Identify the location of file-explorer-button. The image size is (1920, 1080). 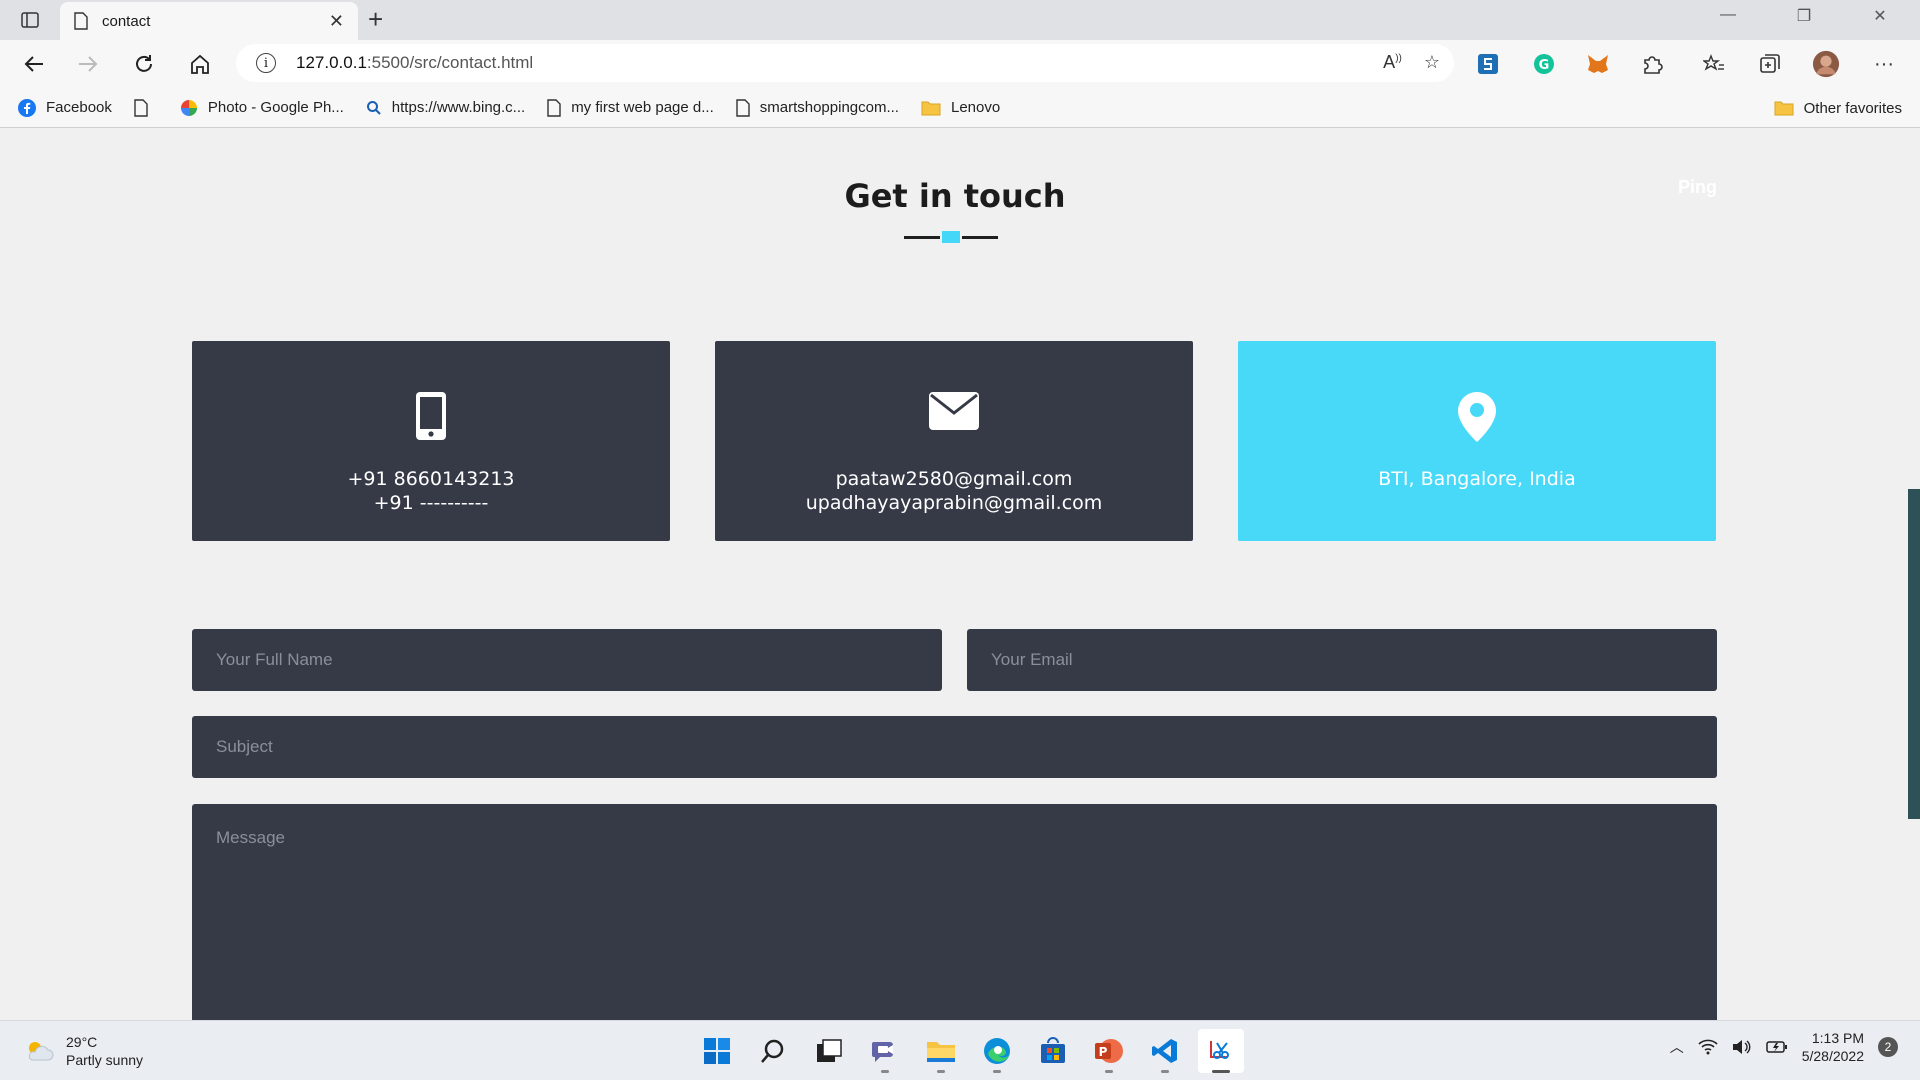
(941, 1051).